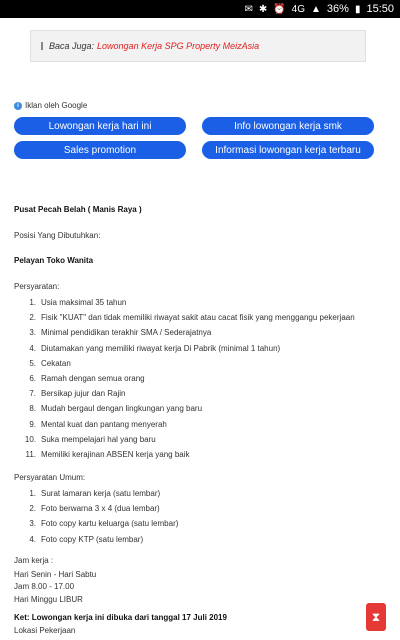 The image size is (400, 640). What do you see at coordinates (200, 9) in the screenshot?
I see `status-bar: ✉ ✱ ⏰ 4G ▲ 36% ▮ 15:50` at bounding box center [200, 9].